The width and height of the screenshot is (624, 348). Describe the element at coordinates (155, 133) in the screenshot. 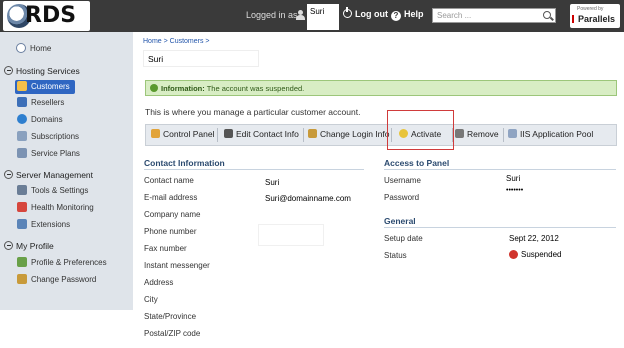

I see `control-panel-icon` at that location.